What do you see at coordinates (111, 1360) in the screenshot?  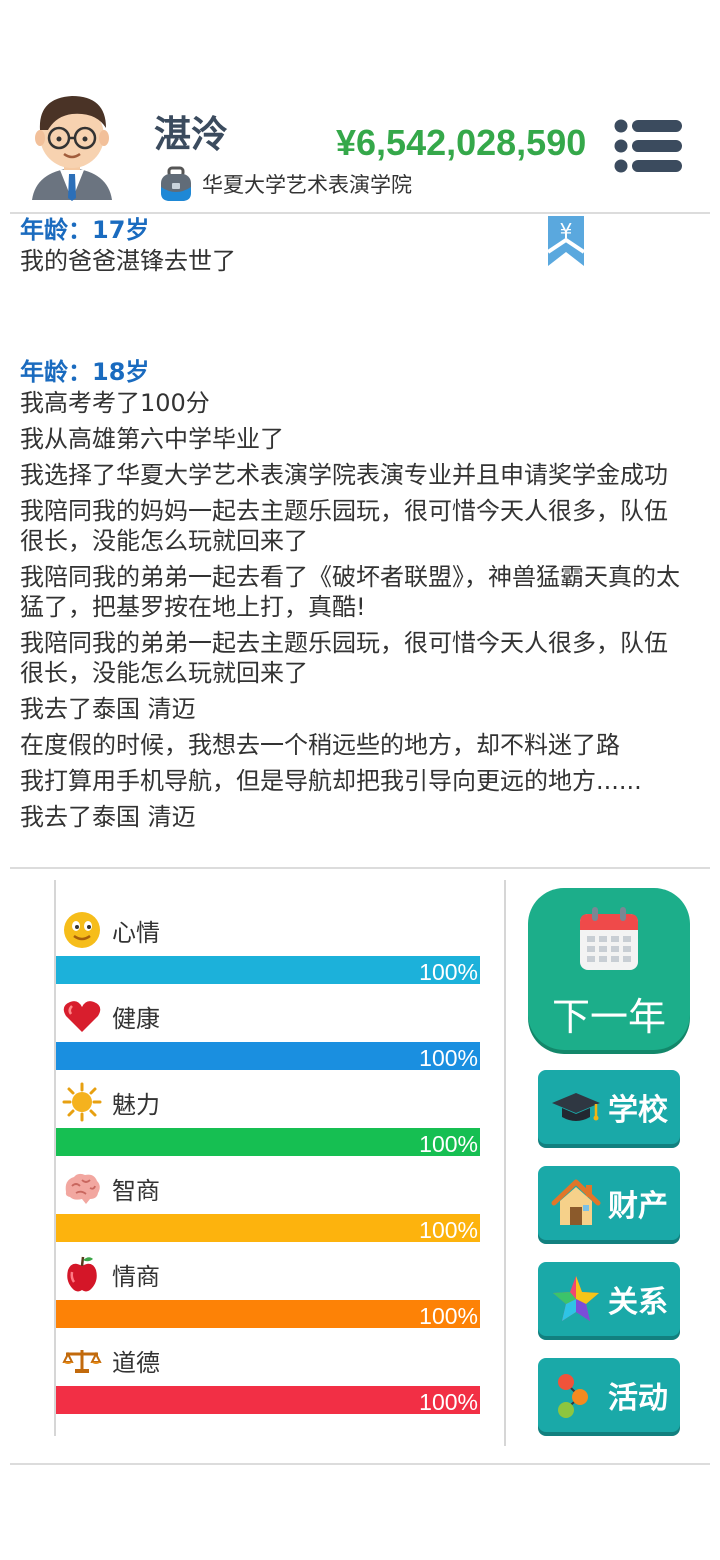 I see `stat-label: 道德` at bounding box center [111, 1360].